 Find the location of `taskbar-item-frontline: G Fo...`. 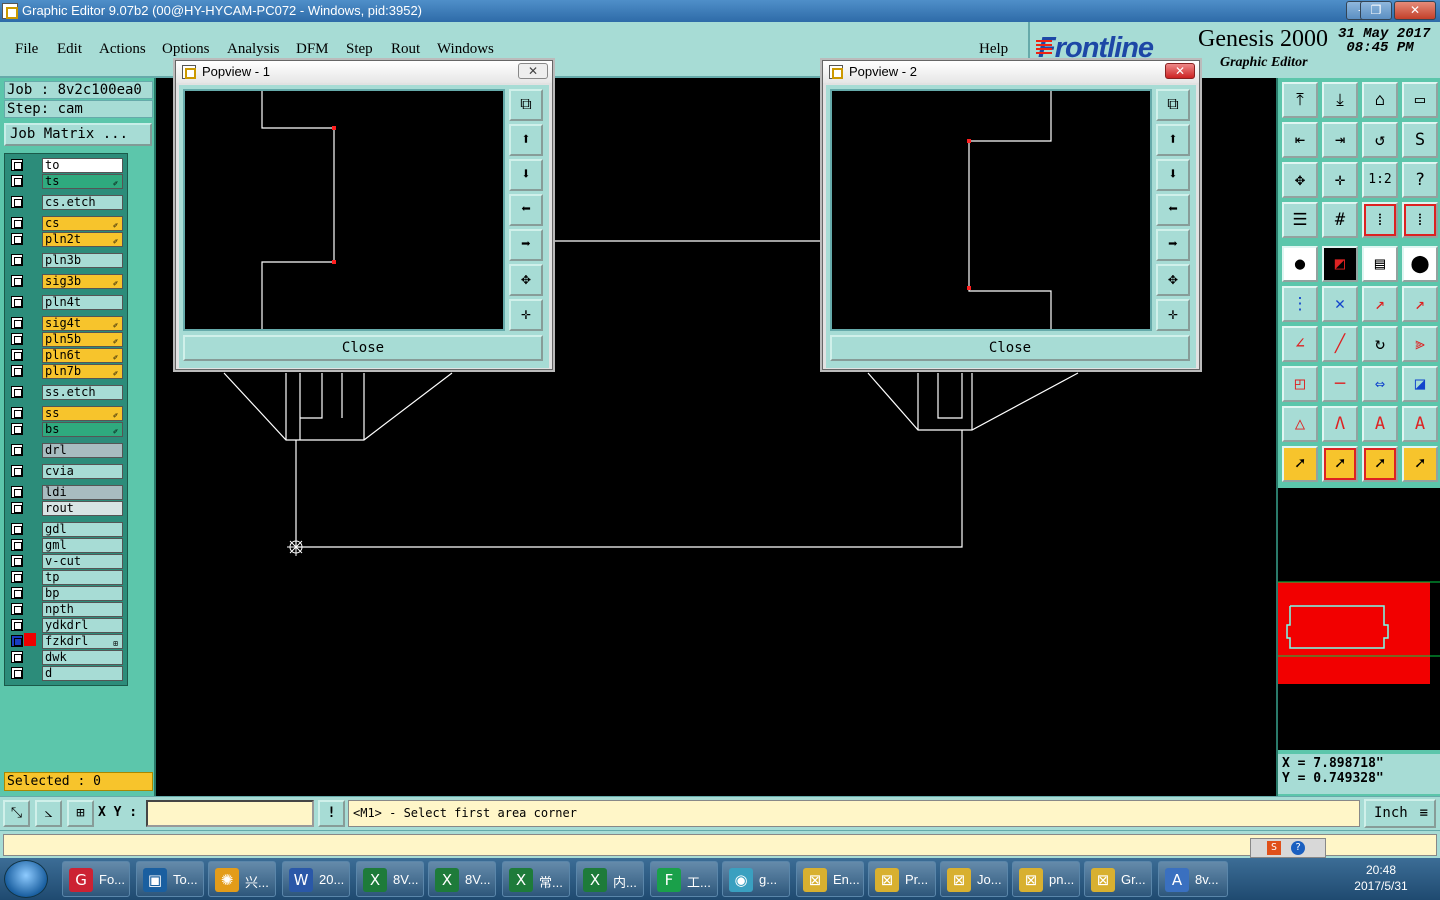

taskbar-item-frontline: G Fo... is located at coordinates (96, 879).